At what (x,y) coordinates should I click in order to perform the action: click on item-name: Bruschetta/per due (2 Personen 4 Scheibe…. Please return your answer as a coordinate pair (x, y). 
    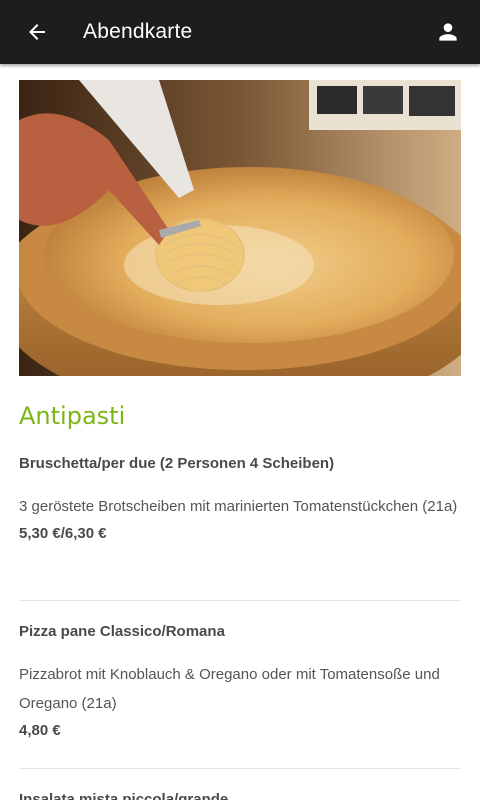
    Looking at the image, I should click on (177, 463).